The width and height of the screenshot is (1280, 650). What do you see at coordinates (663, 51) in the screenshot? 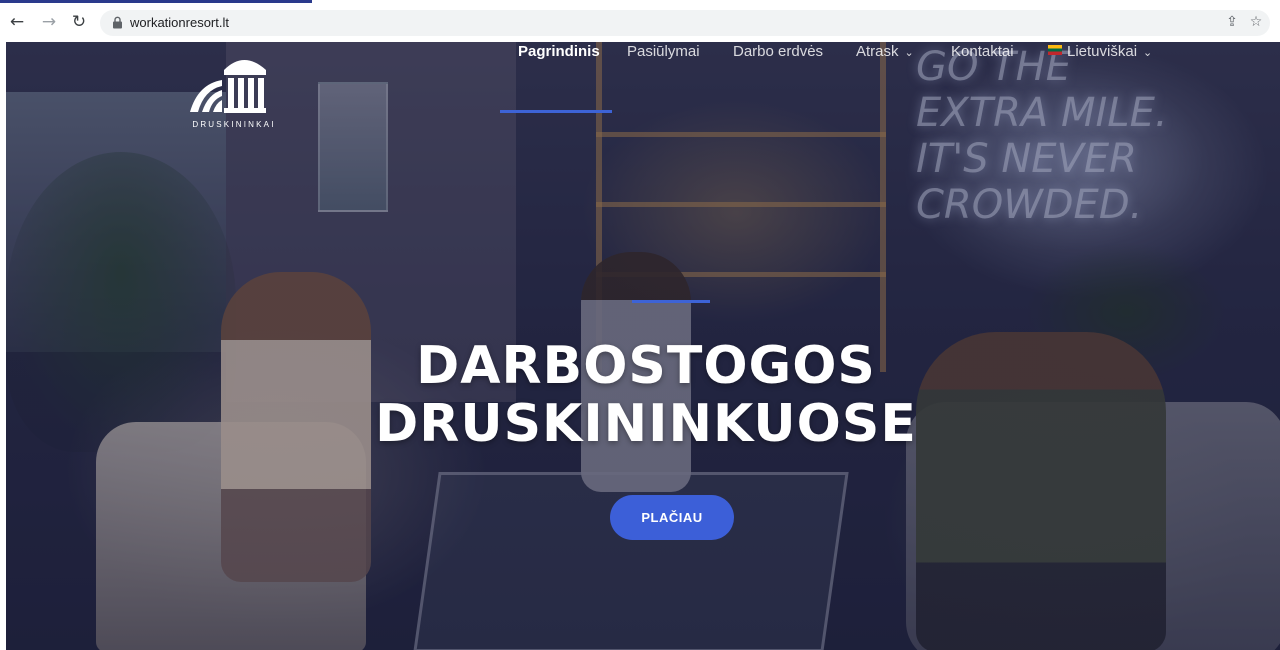
I see `nav-item-label: Pasiūlymai` at bounding box center [663, 51].